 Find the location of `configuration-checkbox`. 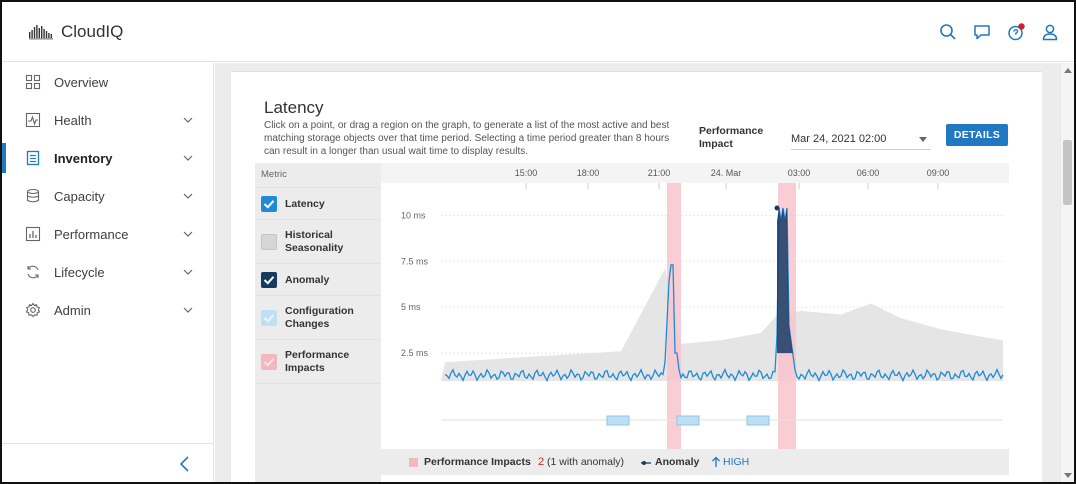

configuration-checkbox is located at coordinates (269, 318).